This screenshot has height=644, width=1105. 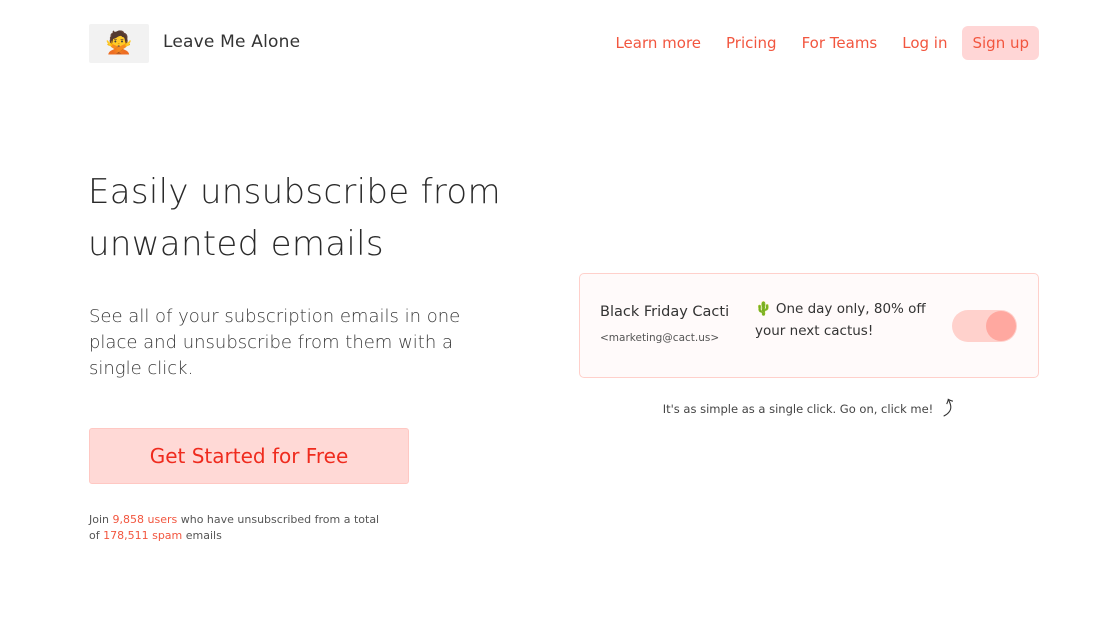 I want to click on curved-arrow-icon: ⤴, so click(x=948, y=407).